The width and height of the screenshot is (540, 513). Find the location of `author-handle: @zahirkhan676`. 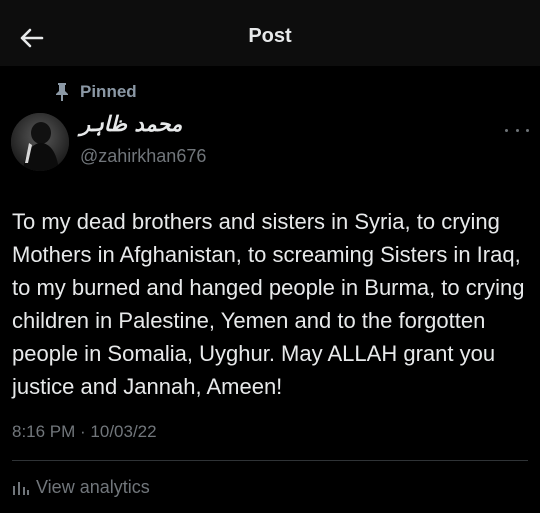

author-handle: @zahirkhan676 is located at coordinates (143, 156).